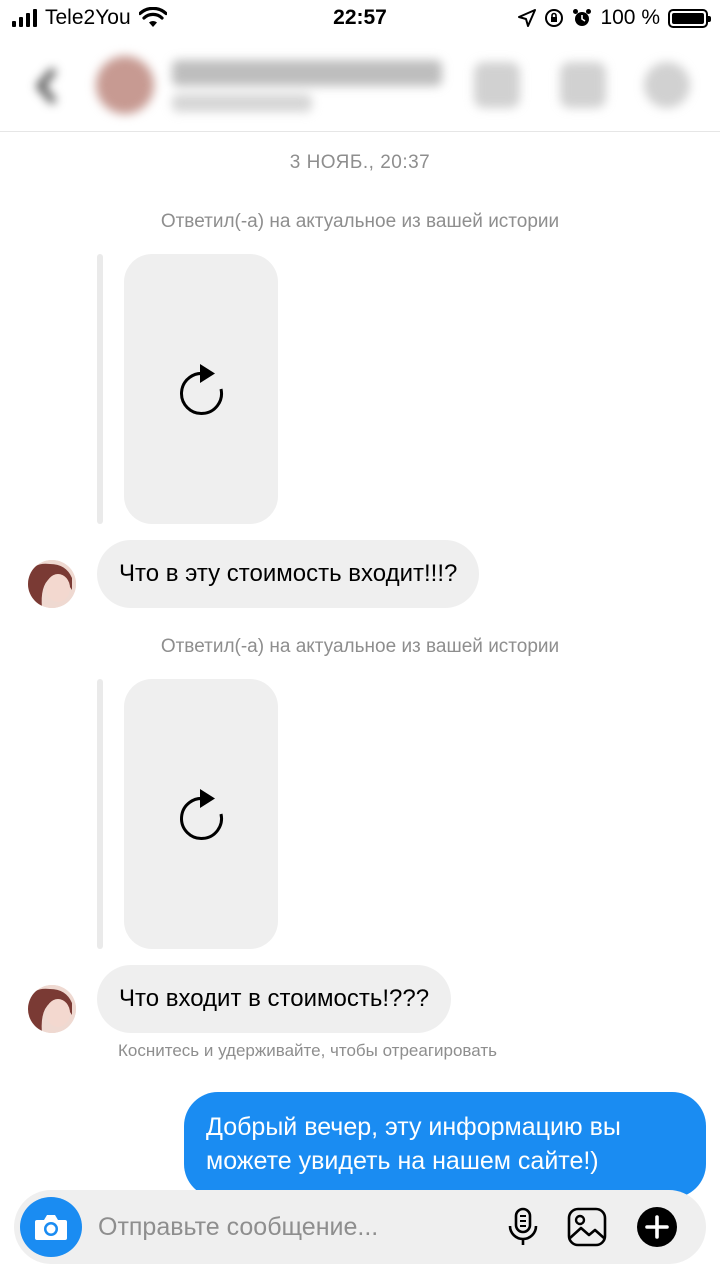  I want to click on incoming-message: Что в эту стоимость входит!!!?, so click(288, 574).